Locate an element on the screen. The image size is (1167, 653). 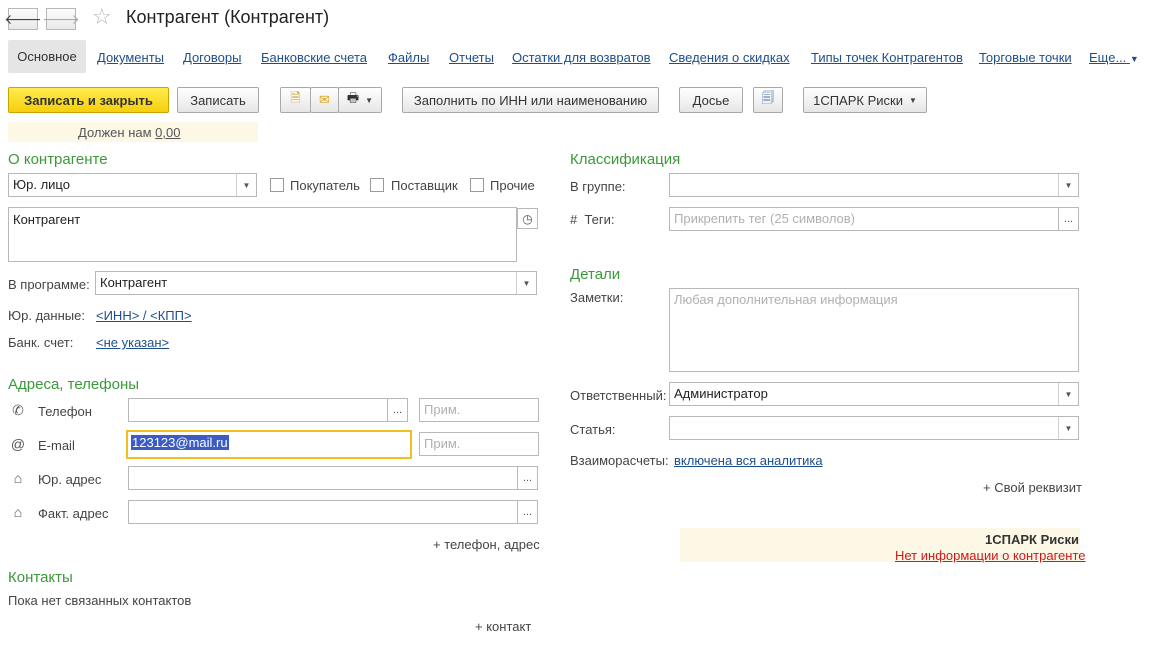
phone-icon: ✆ is located at coordinates (18, 410).